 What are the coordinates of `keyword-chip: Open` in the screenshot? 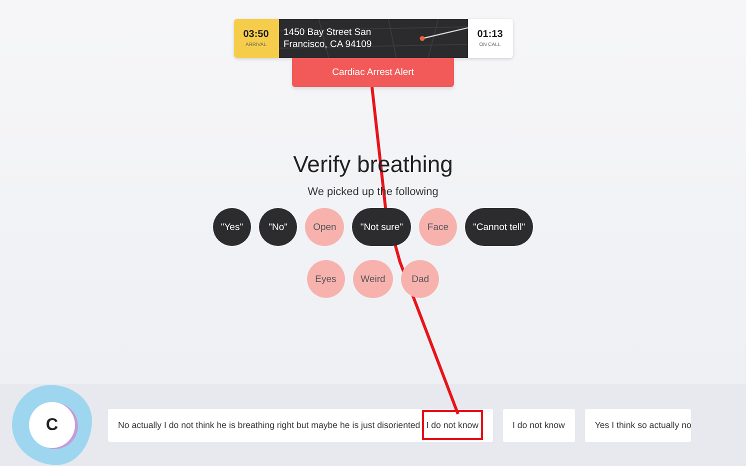 It's located at (324, 227).